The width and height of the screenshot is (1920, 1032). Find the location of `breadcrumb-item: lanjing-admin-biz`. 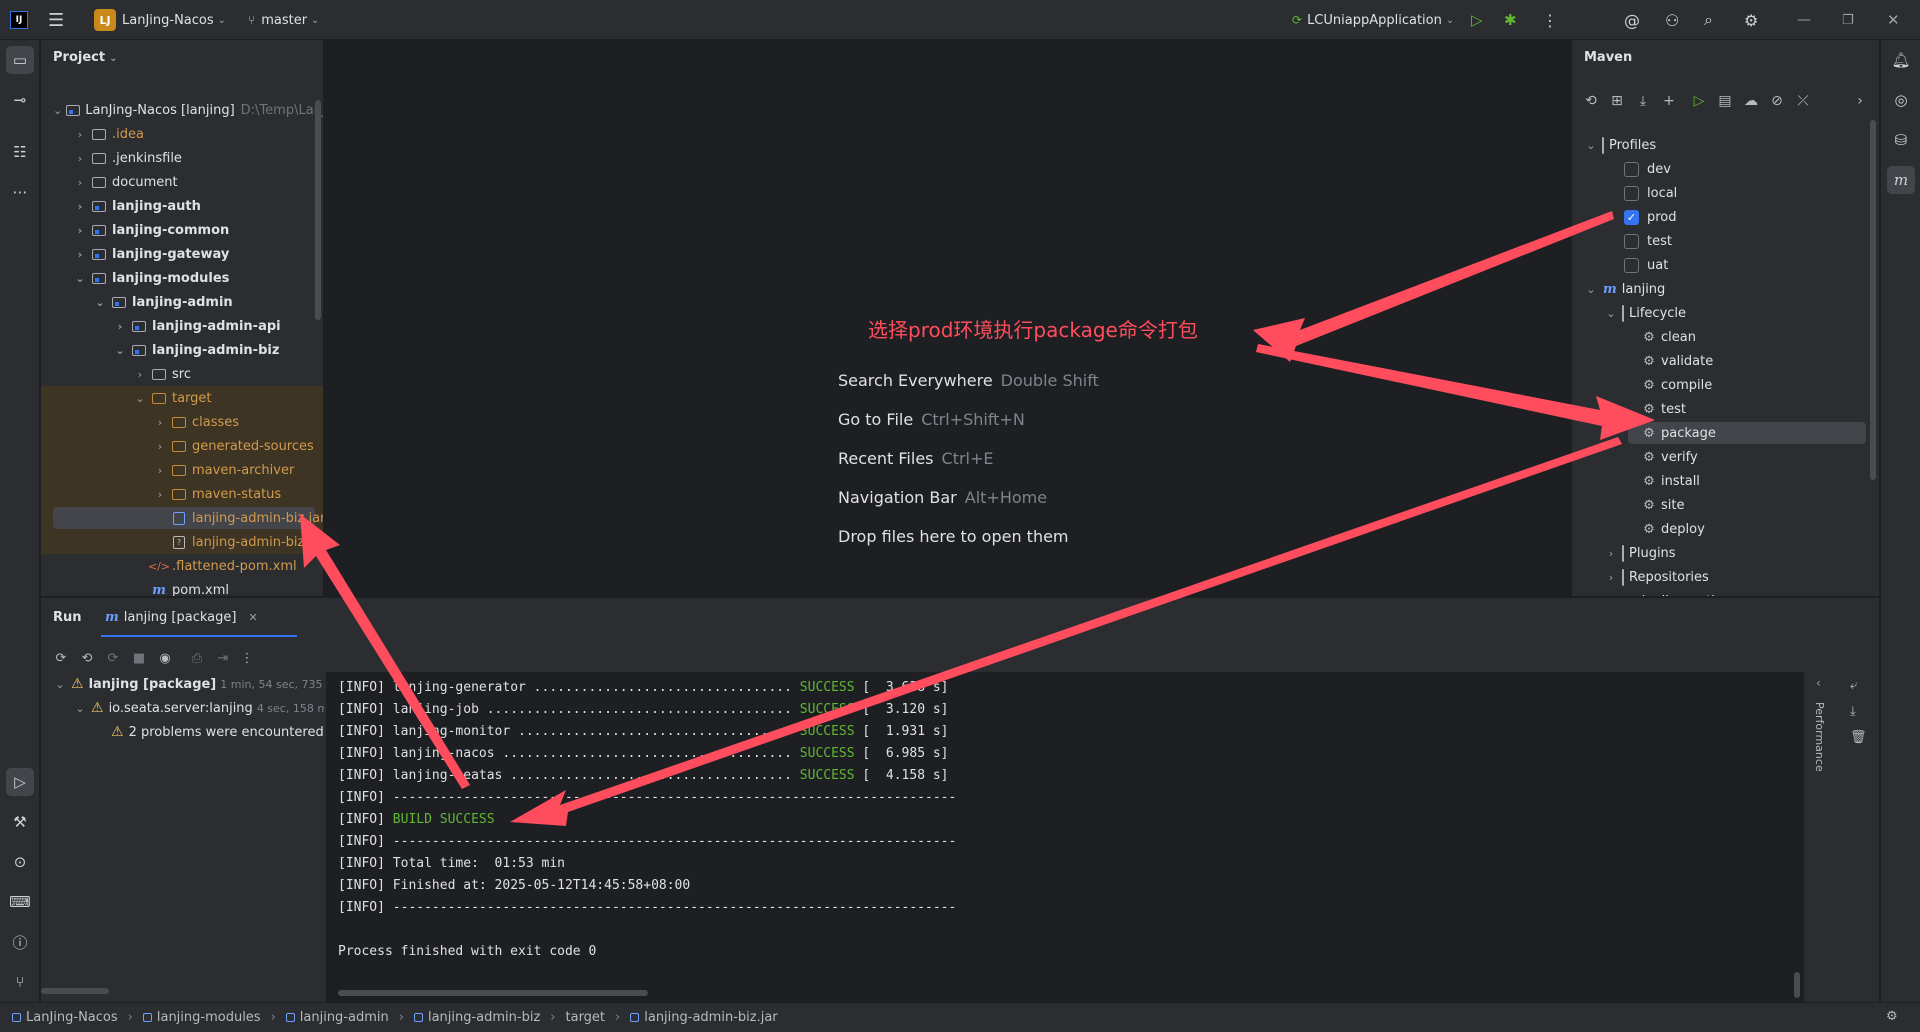

breadcrumb-item: lanjing-admin-biz is located at coordinates (476, 1017).